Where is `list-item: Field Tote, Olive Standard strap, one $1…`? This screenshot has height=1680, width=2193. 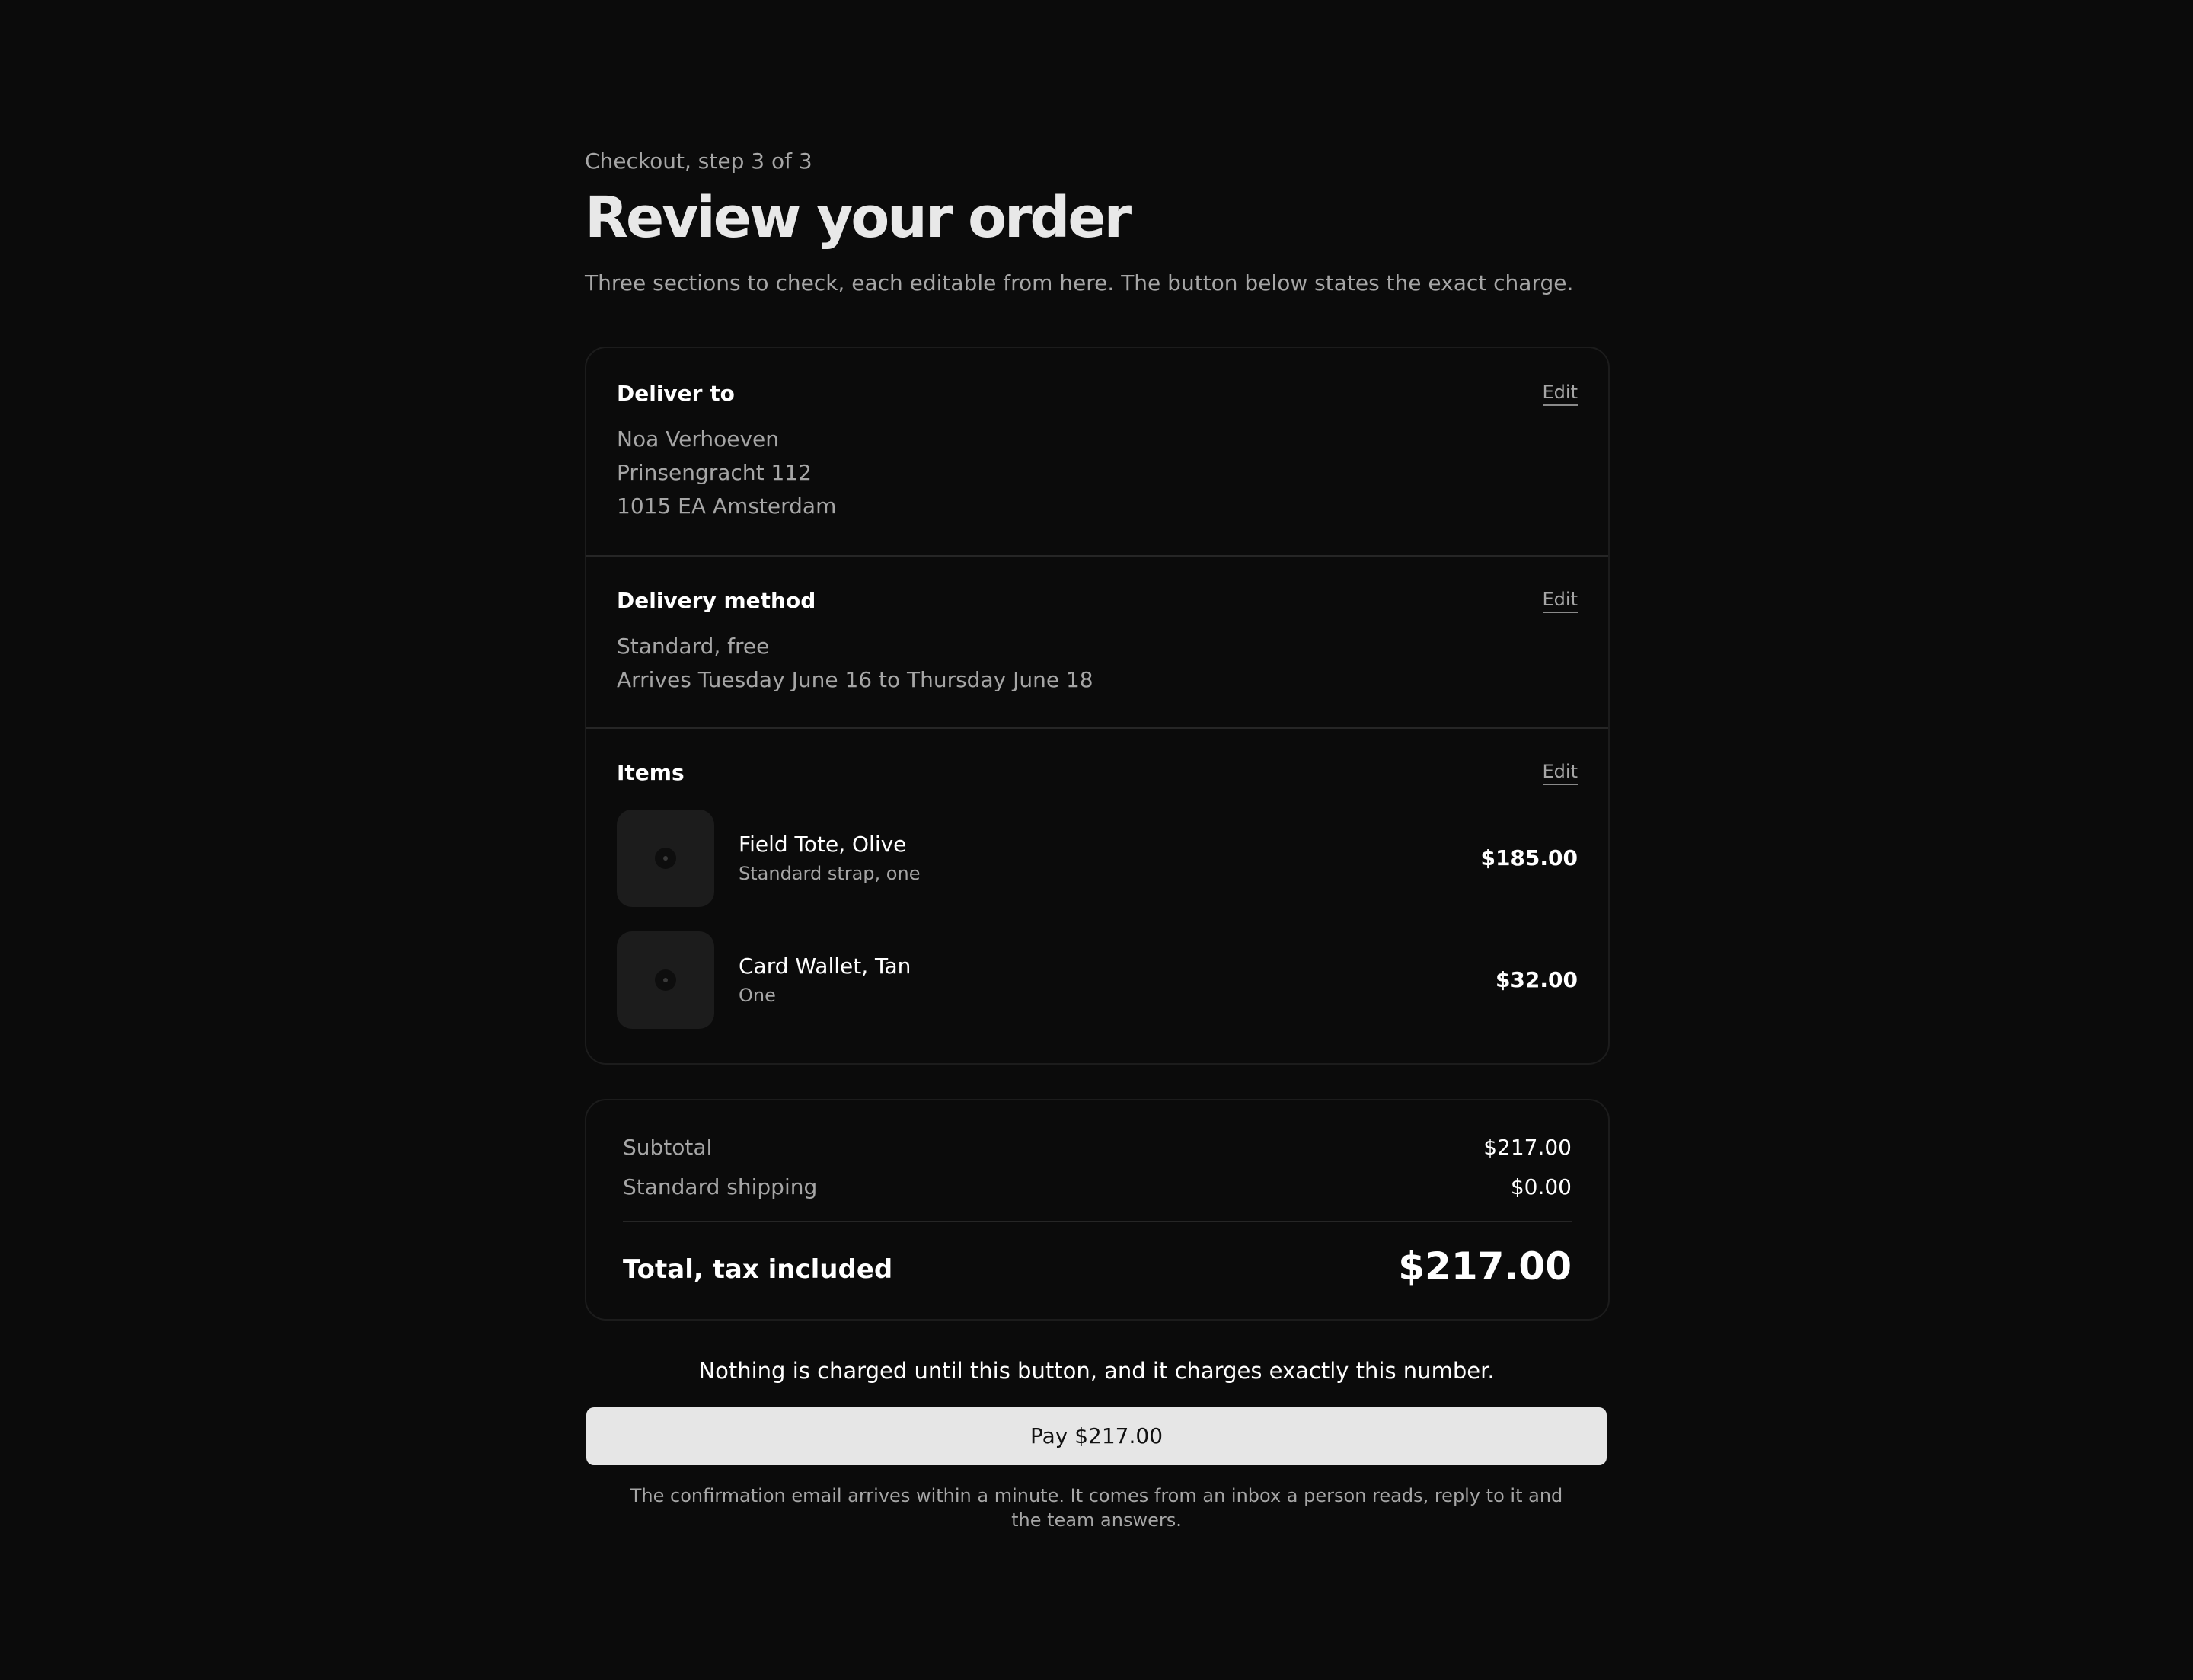 list-item: Field Tote, Olive Standard strap, one $1… is located at coordinates (1097, 858).